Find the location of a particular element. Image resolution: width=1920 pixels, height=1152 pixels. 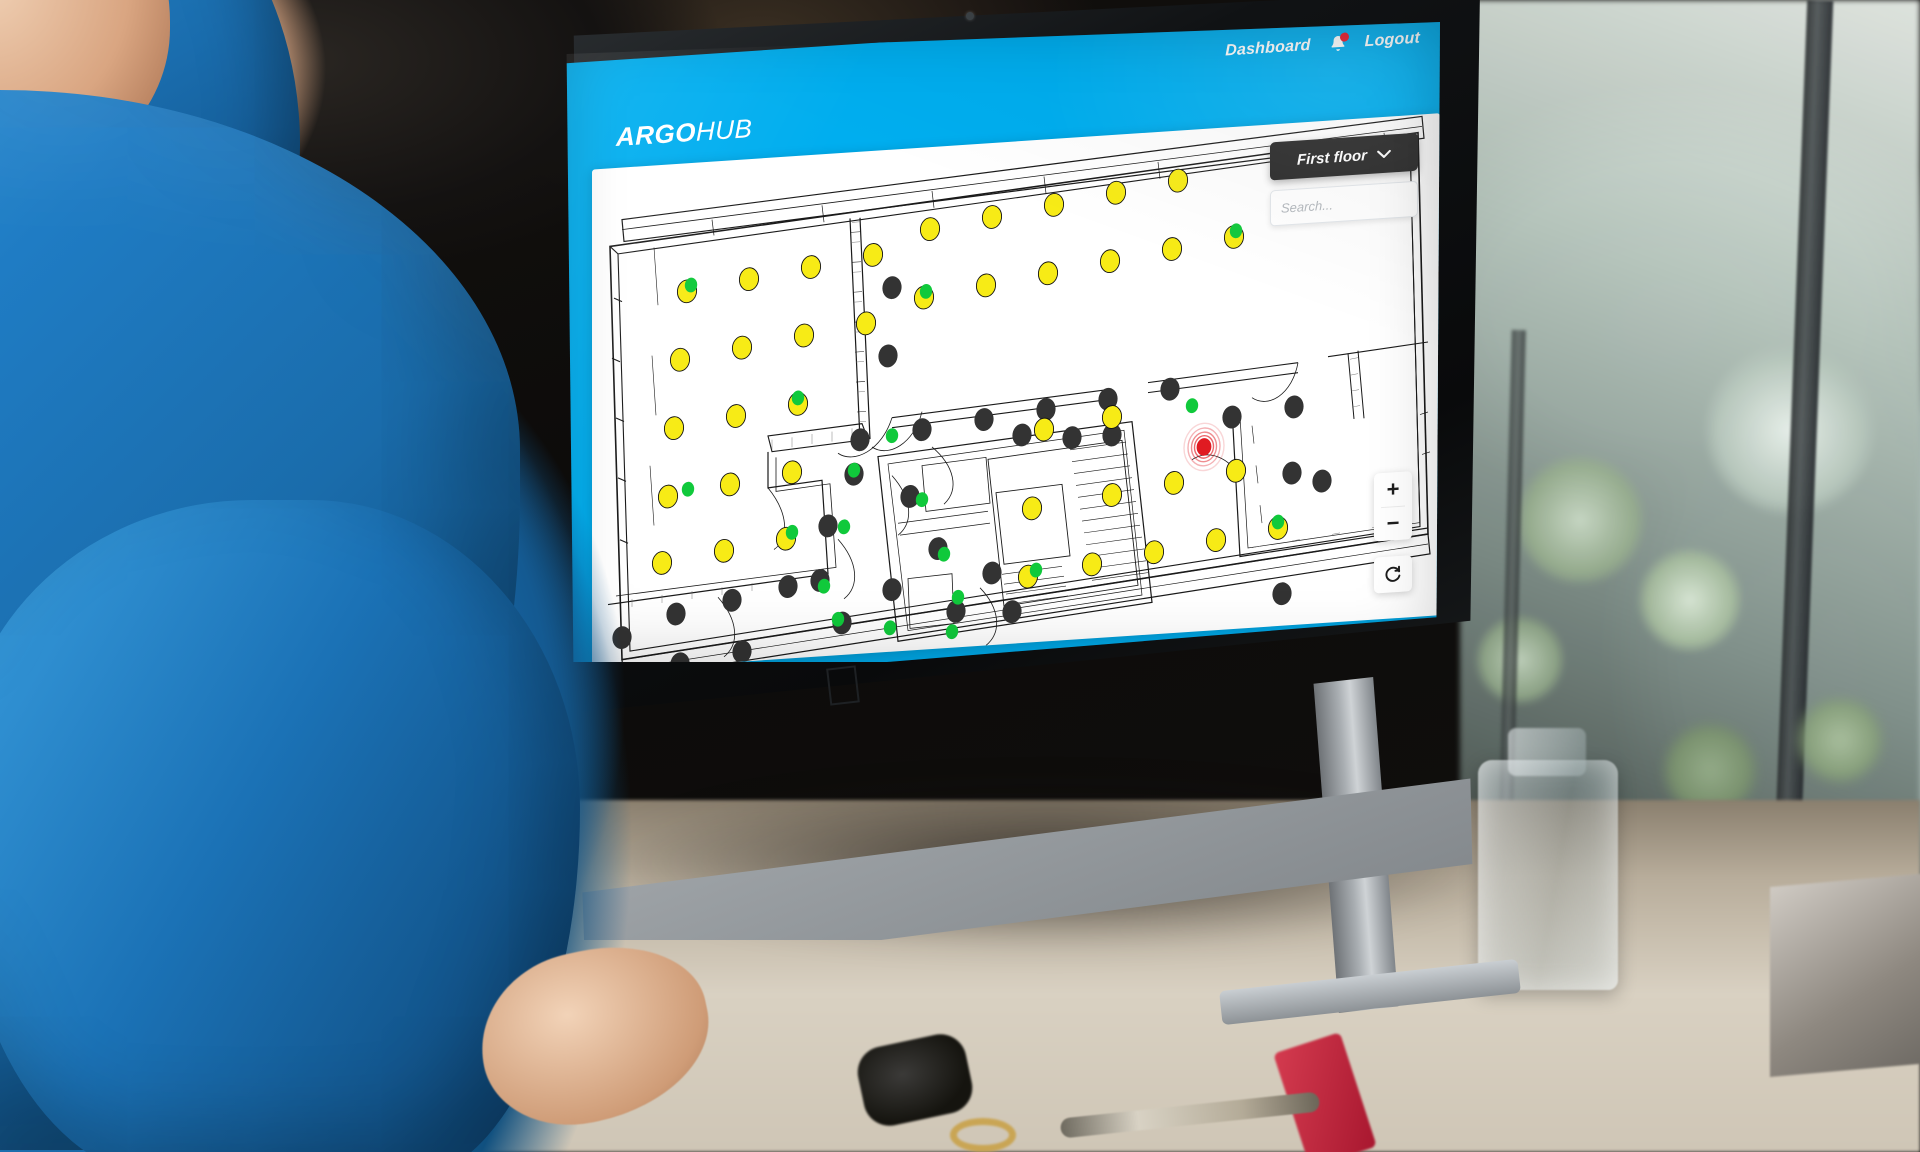

notification-badge is located at coordinates (1344, 37).